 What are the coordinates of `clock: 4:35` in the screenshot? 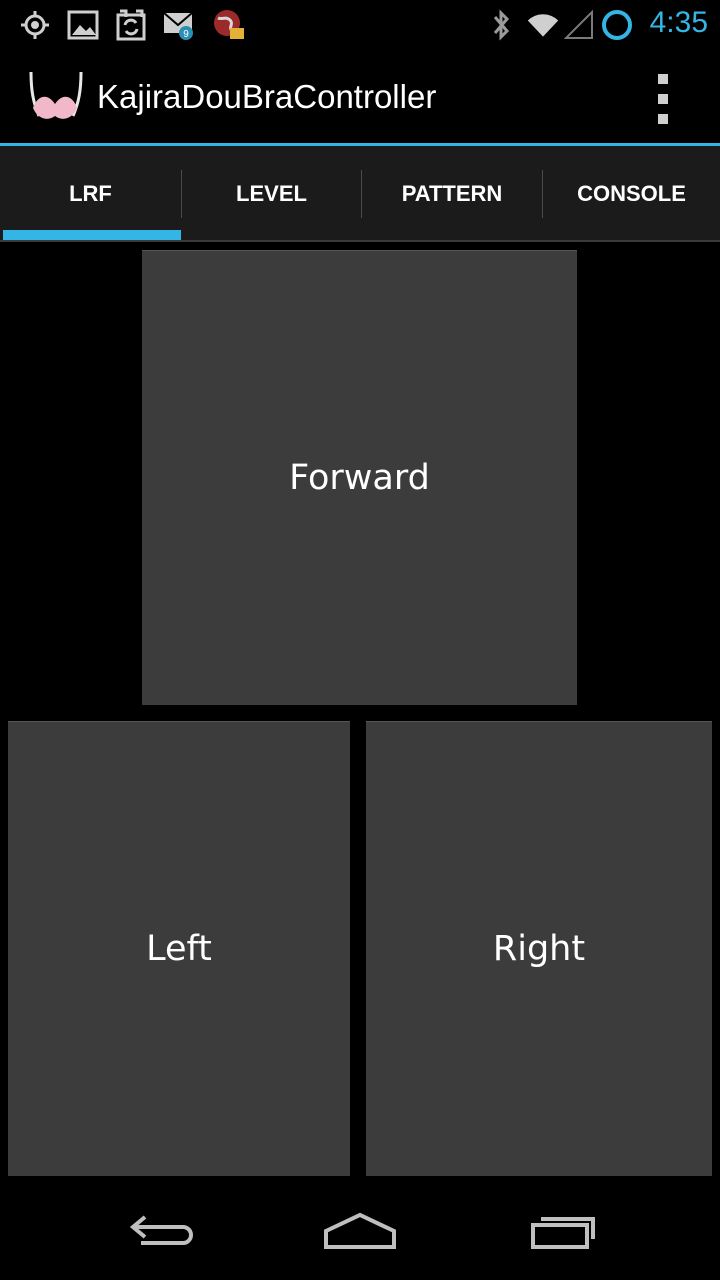 It's located at (678, 22).